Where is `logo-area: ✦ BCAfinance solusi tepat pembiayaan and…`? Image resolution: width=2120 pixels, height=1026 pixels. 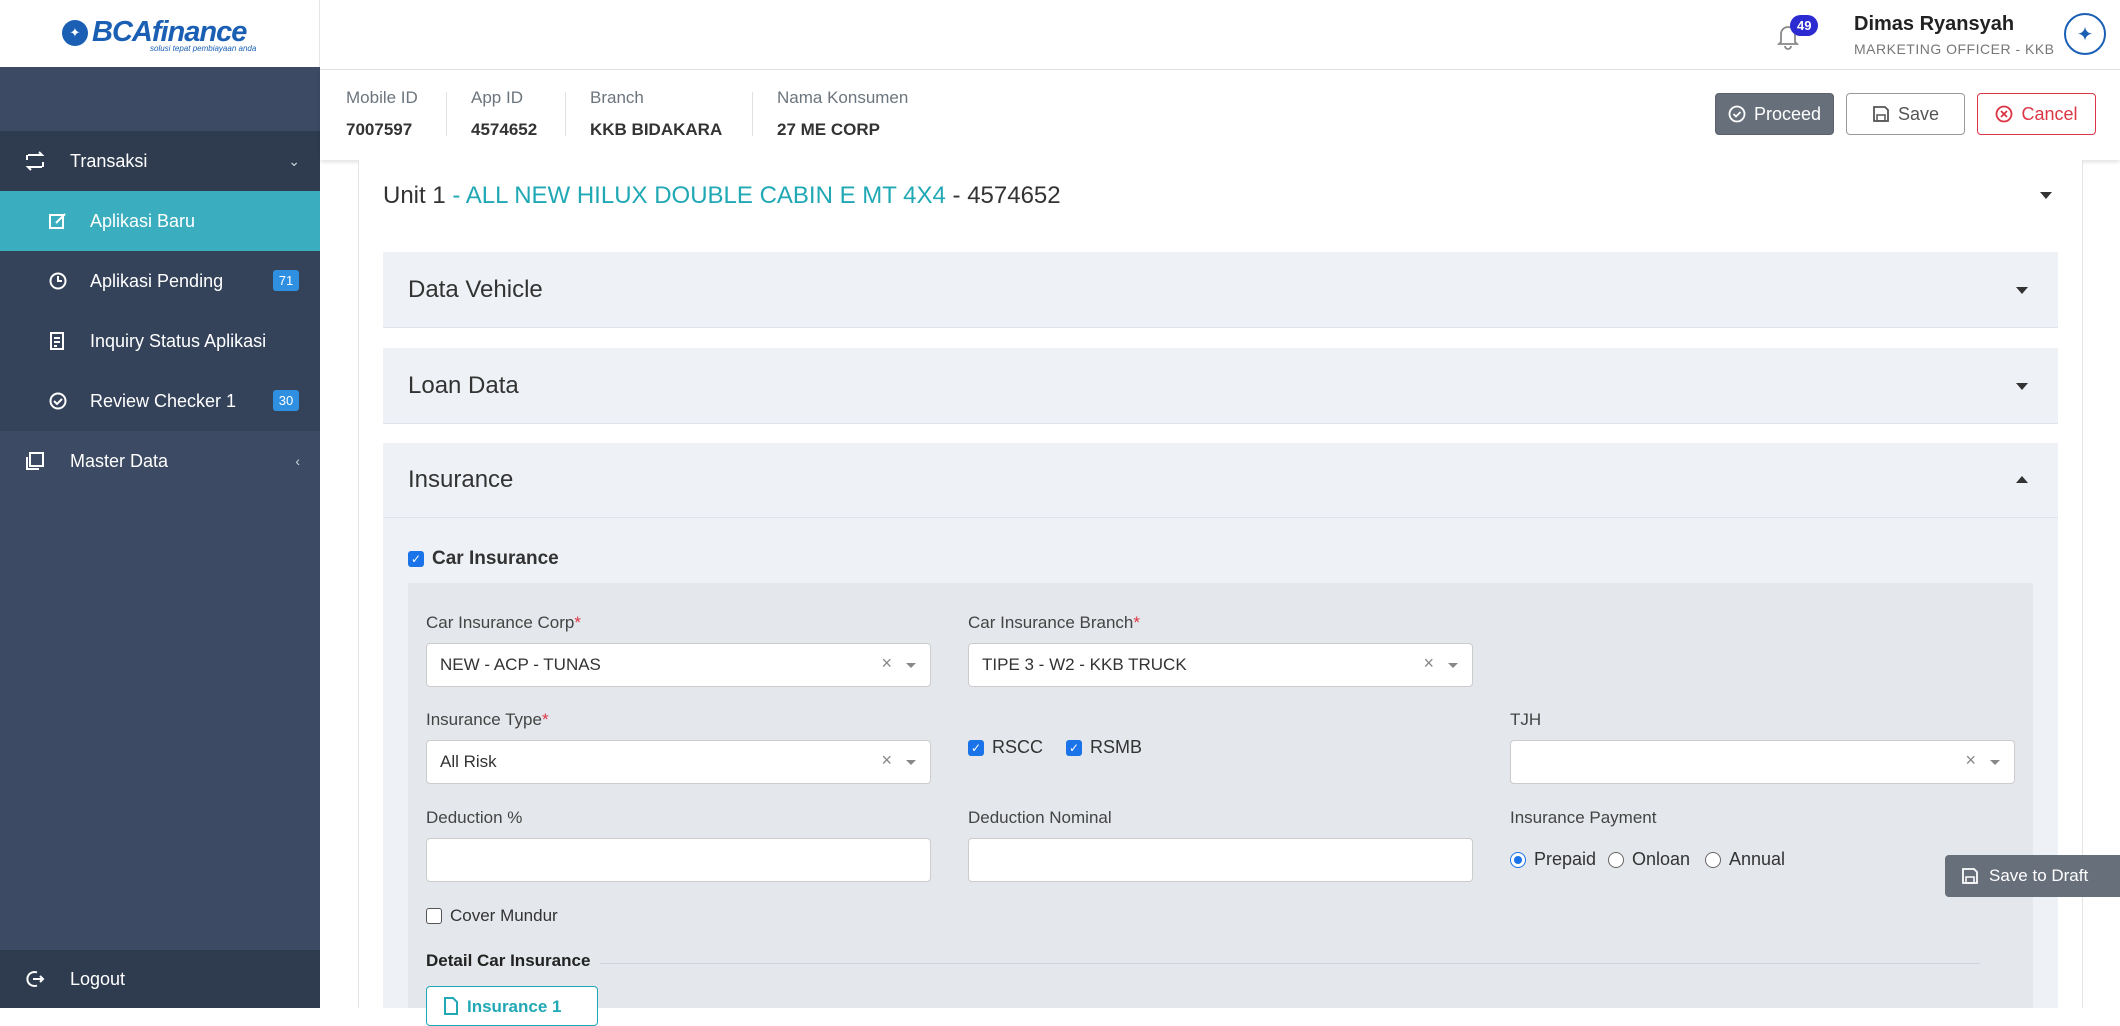 logo-area: ✦ BCAfinance solusi tepat pembiayaan and… is located at coordinates (160, 33).